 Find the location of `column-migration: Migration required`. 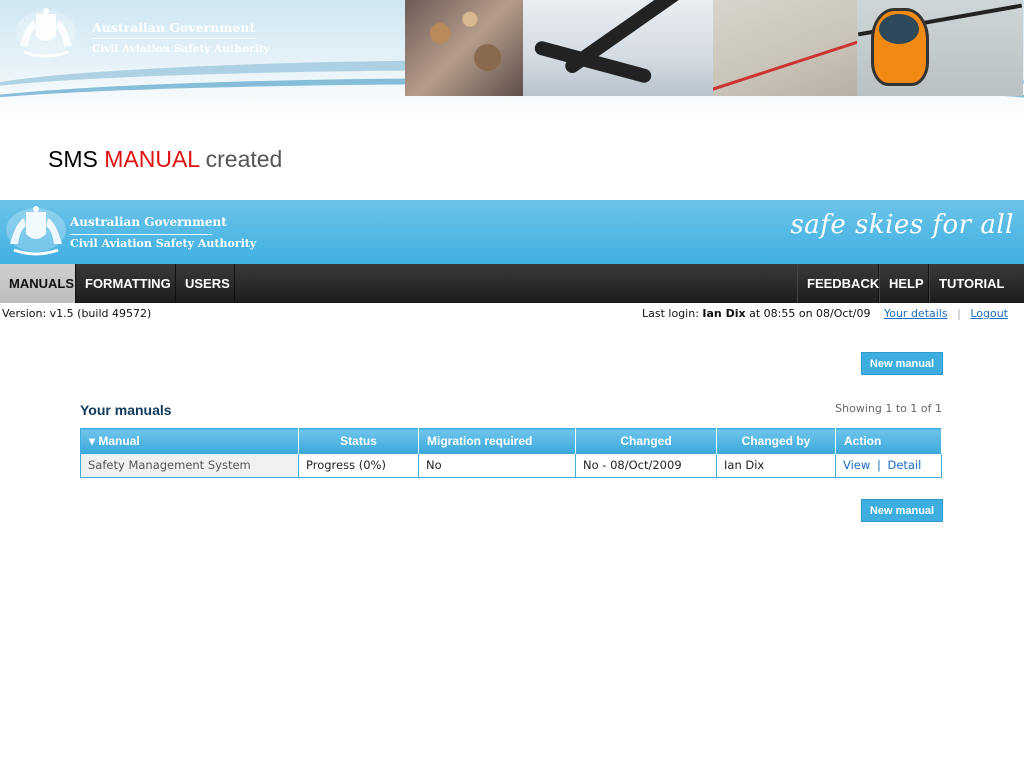

column-migration: Migration required is located at coordinates (497, 441).